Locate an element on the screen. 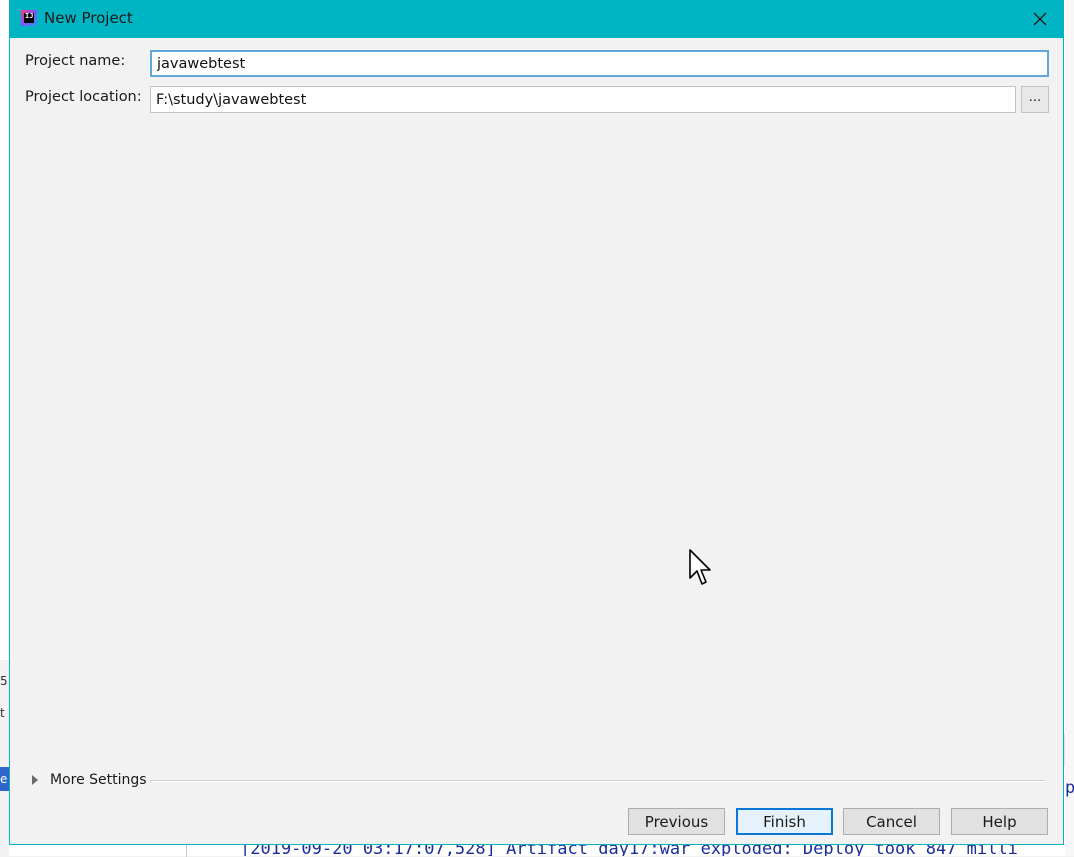  mouse-pointer-icon is located at coordinates (700, 567).